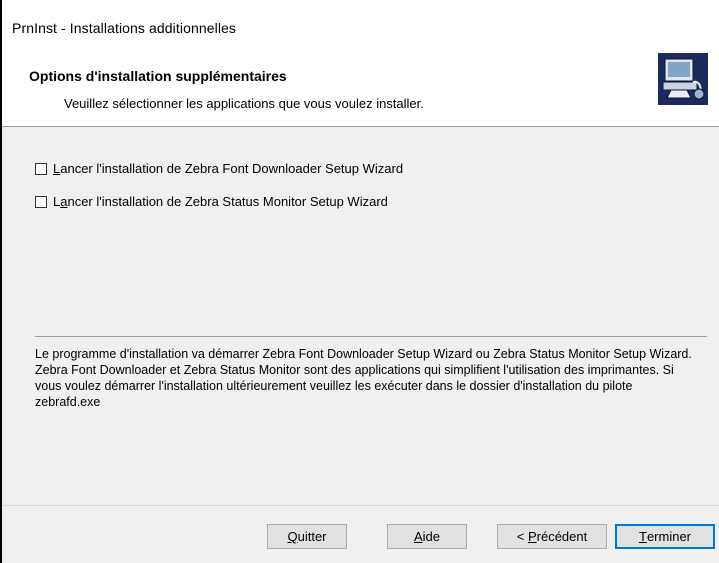 This screenshot has height=563, width=719. I want to click on quit-button: Quitter, so click(307, 536).